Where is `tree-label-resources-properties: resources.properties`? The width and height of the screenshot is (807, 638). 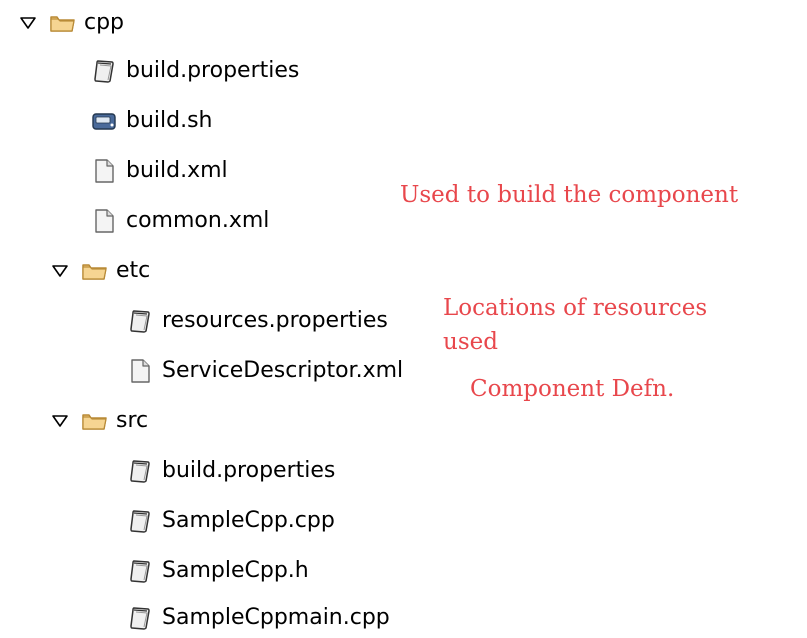
tree-label-resources-properties: resources.properties is located at coordinates (275, 321).